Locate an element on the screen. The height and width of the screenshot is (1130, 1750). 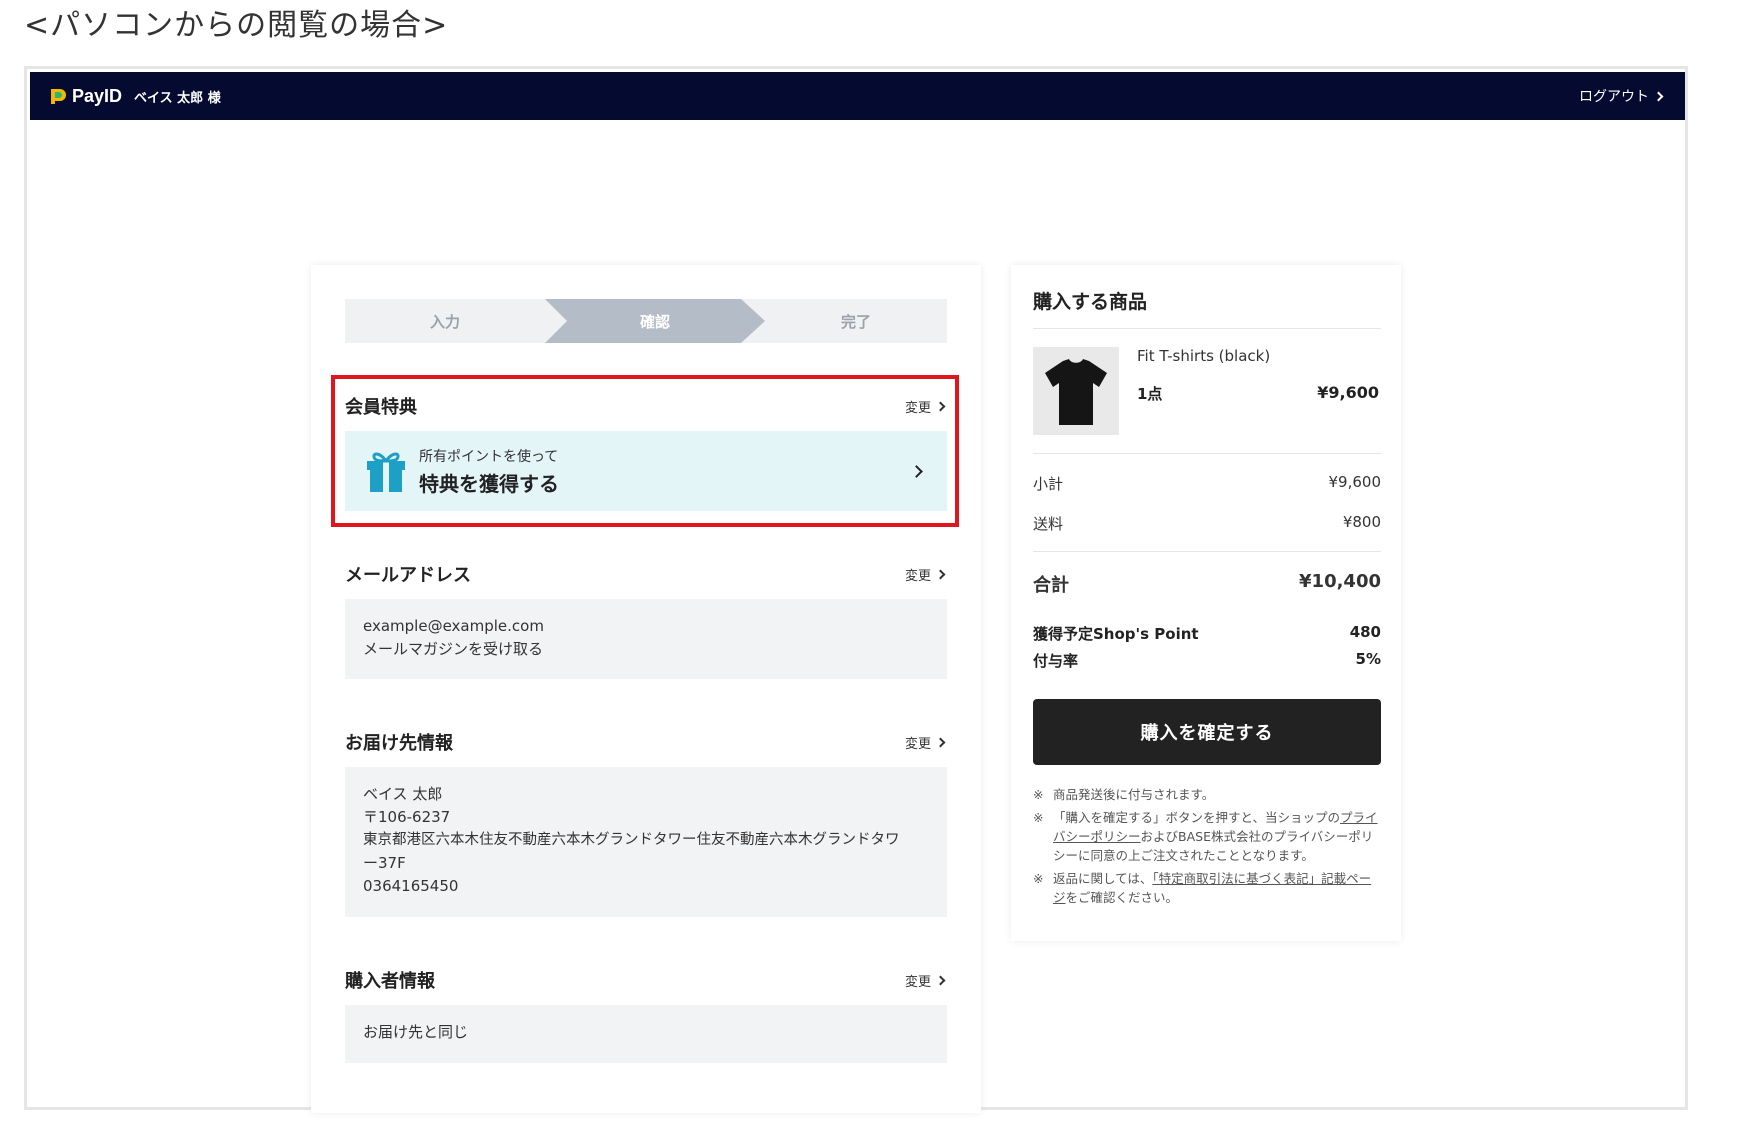
product-price: ¥9,600 is located at coordinates (1348, 392).